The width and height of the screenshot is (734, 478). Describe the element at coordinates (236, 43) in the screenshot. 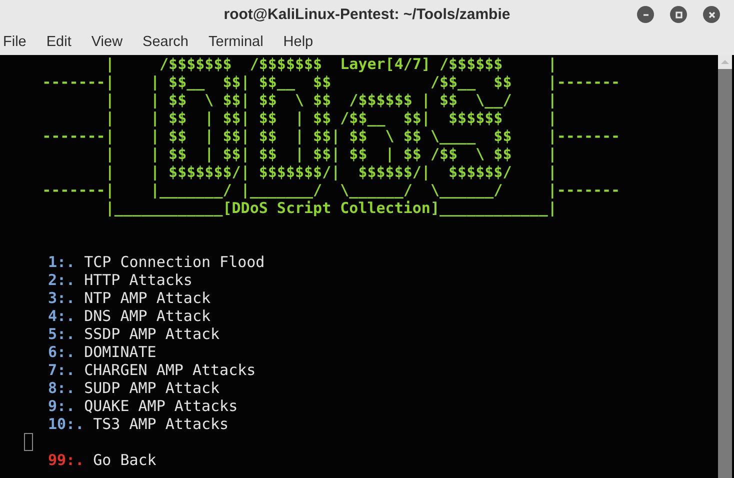

I see `menu-item: Terminal` at that location.